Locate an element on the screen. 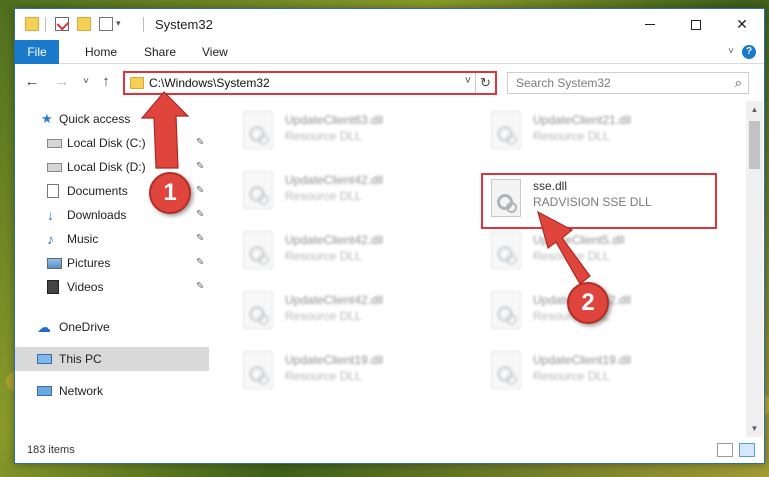 The height and width of the screenshot is (477, 769). sidebar-item-label: Network is located at coordinates (81, 391).